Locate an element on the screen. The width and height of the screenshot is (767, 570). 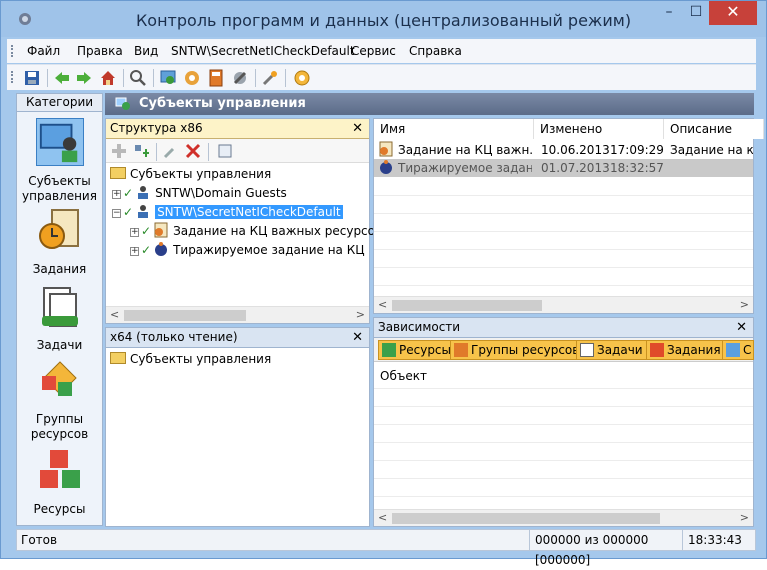
tree-node: + ✓ Тиражируемое задание на КЦ is located at coordinates (247, 250).